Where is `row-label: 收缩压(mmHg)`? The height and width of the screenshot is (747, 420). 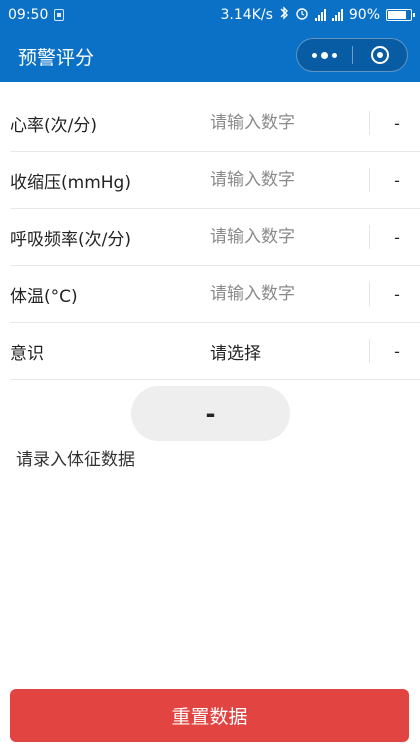 row-label: 收缩压(mmHg) is located at coordinates (70, 182).